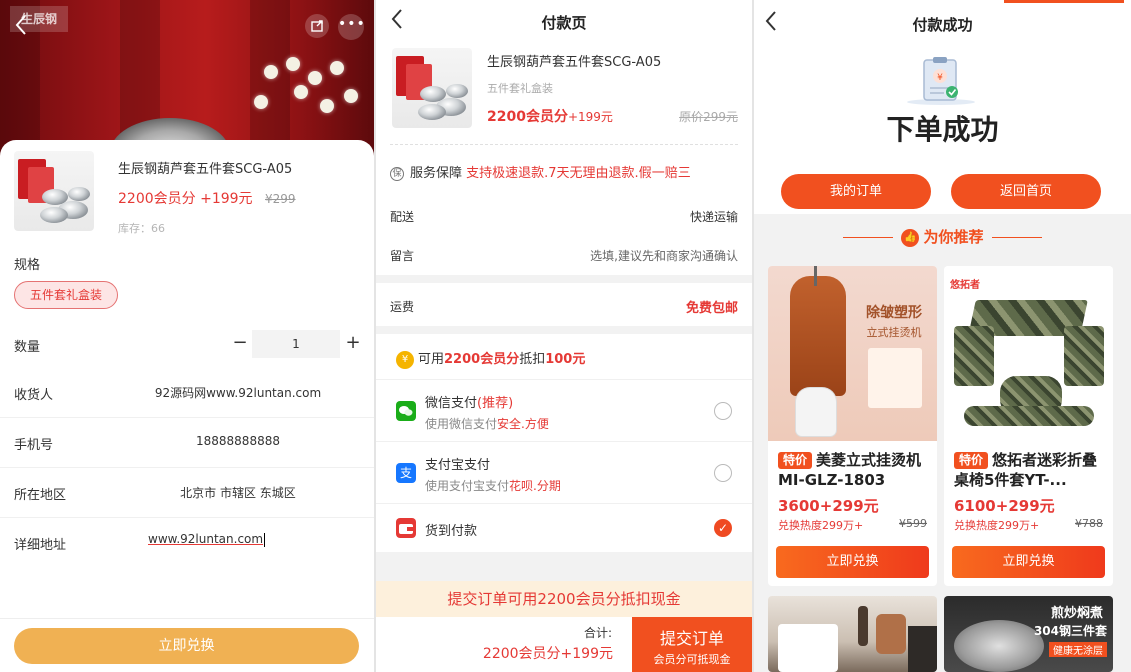  What do you see at coordinates (1070, 631) in the screenshot?
I see `partial-banner-sub: 304钢三件套` at bounding box center [1070, 631].